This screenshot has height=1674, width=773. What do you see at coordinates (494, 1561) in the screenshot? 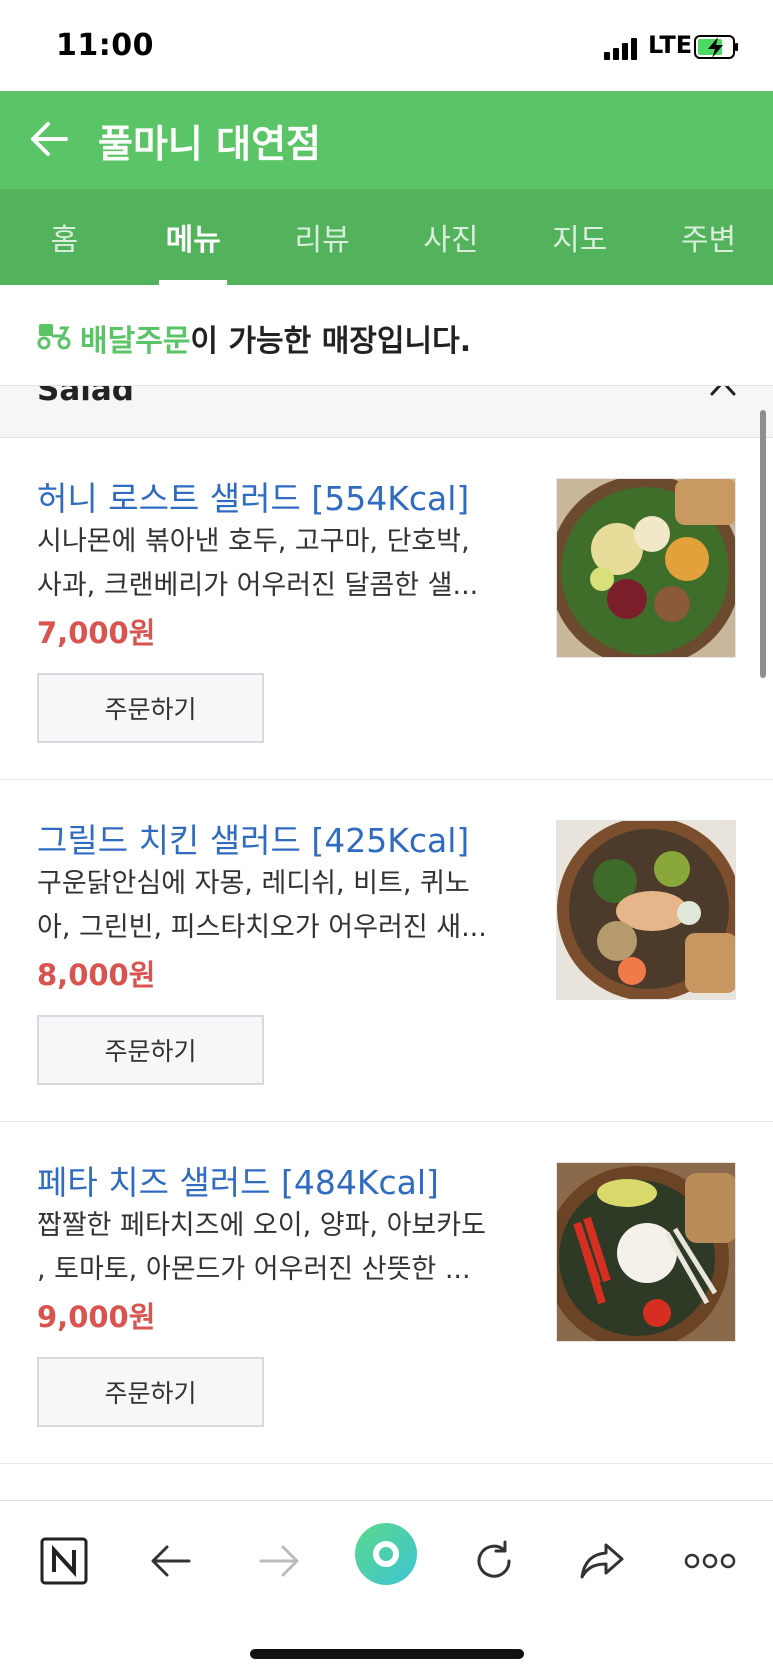
I see `reload-icon` at bounding box center [494, 1561].